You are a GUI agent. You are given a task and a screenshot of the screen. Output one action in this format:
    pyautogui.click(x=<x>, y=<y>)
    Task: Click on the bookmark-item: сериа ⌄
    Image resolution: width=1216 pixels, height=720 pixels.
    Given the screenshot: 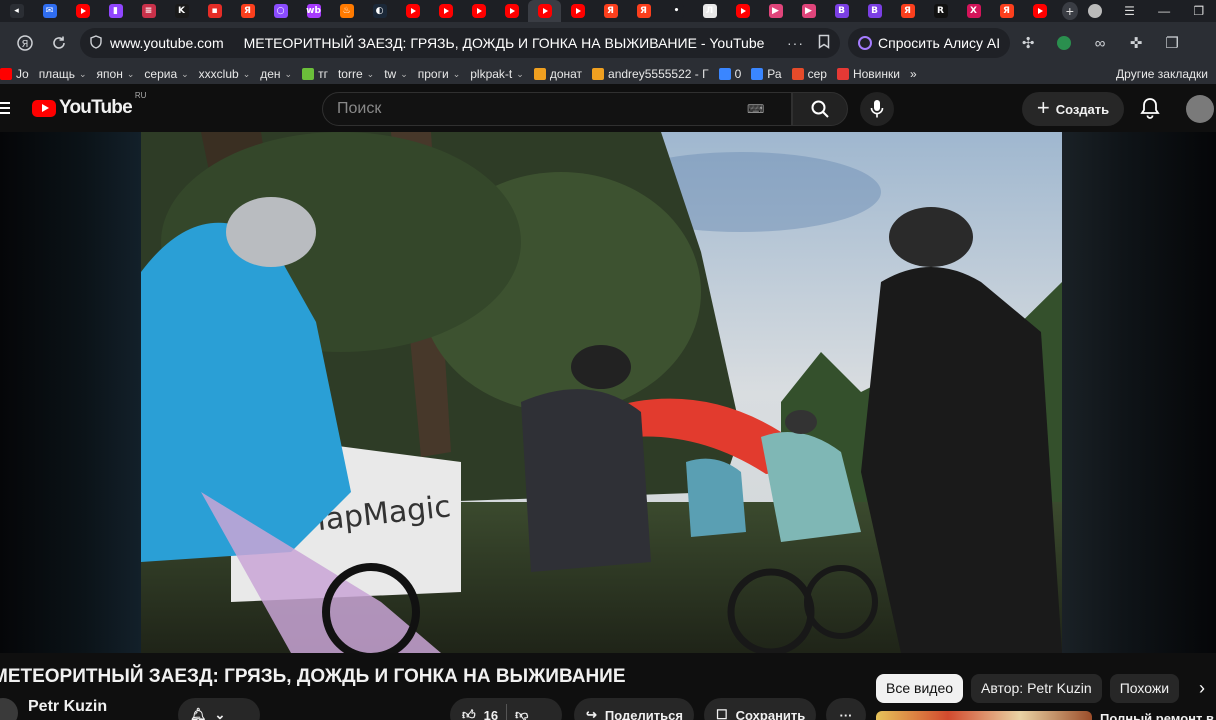 What is the action you would take?
    pyautogui.click(x=171, y=74)
    